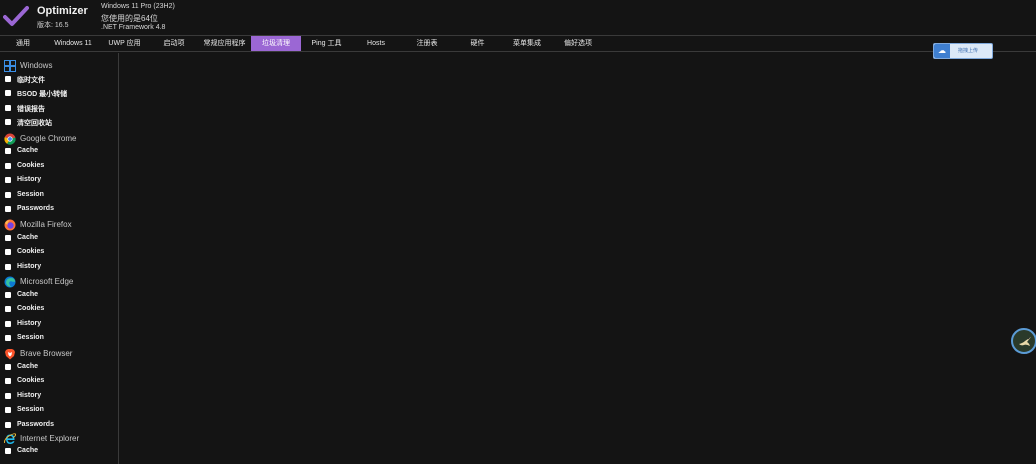 This screenshot has height=464, width=1036. What do you see at coordinates (174, 43) in the screenshot?
I see `tab-startup: 启动项` at bounding box center [174, 43].